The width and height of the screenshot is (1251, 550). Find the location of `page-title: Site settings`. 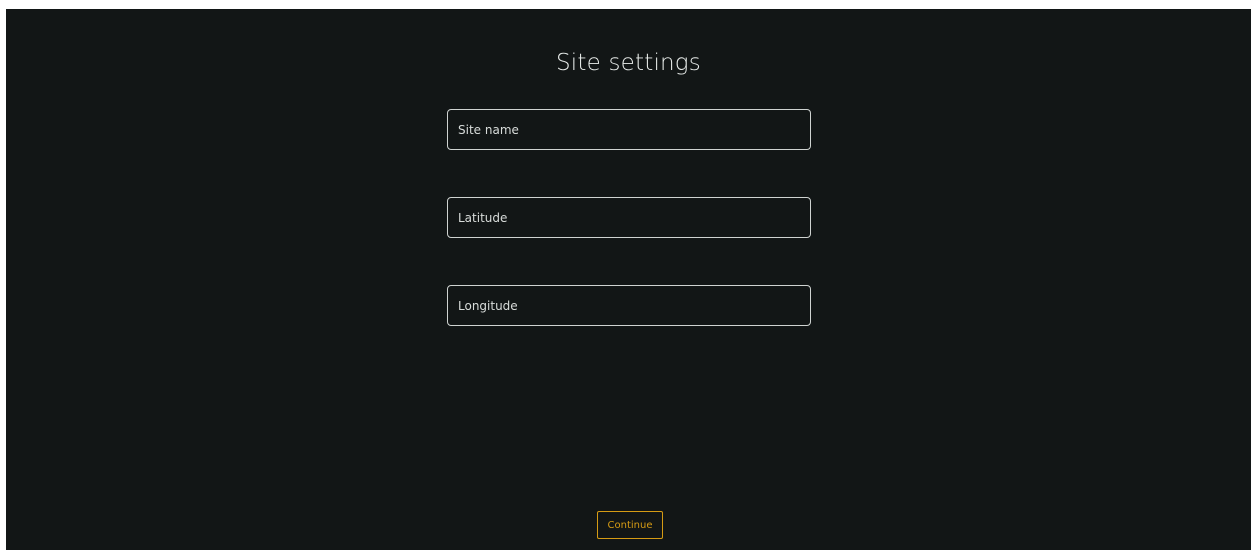

page-title: Site settings is located at coordinates (628, 63).